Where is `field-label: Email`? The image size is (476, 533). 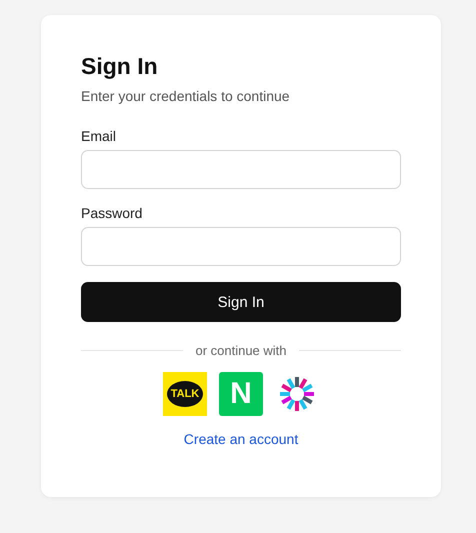
field-label: Email is located at coordinates (98, 136).